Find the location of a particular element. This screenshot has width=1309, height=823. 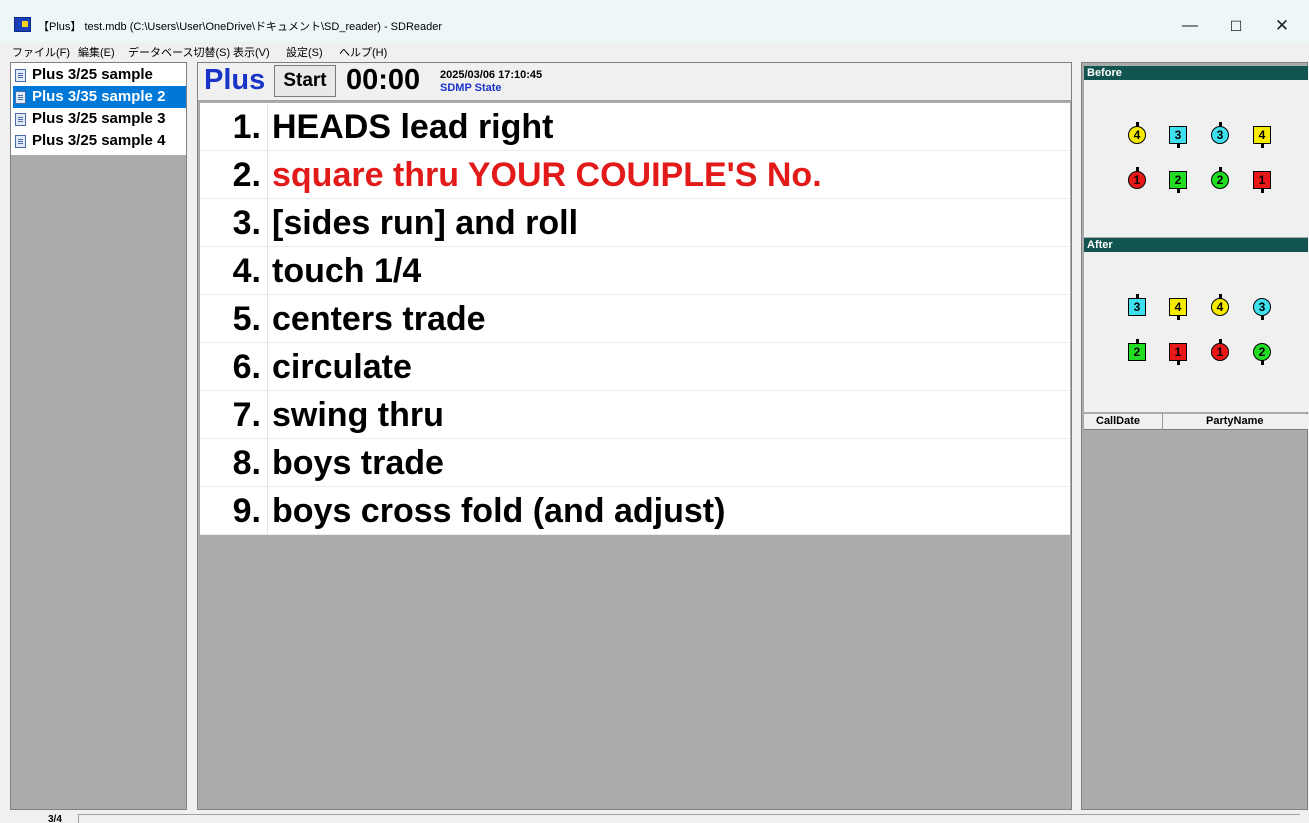

sequence-item: Plus 3/25 sample is located at coordinates (99, 75).